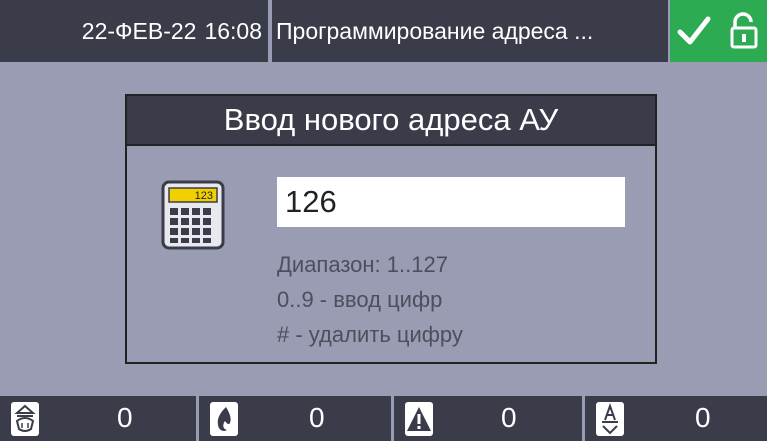  What do you see at coordinates (488, 418) in the screenshot?
I see `counter-warning: 0` at bounding box center [488, 418].